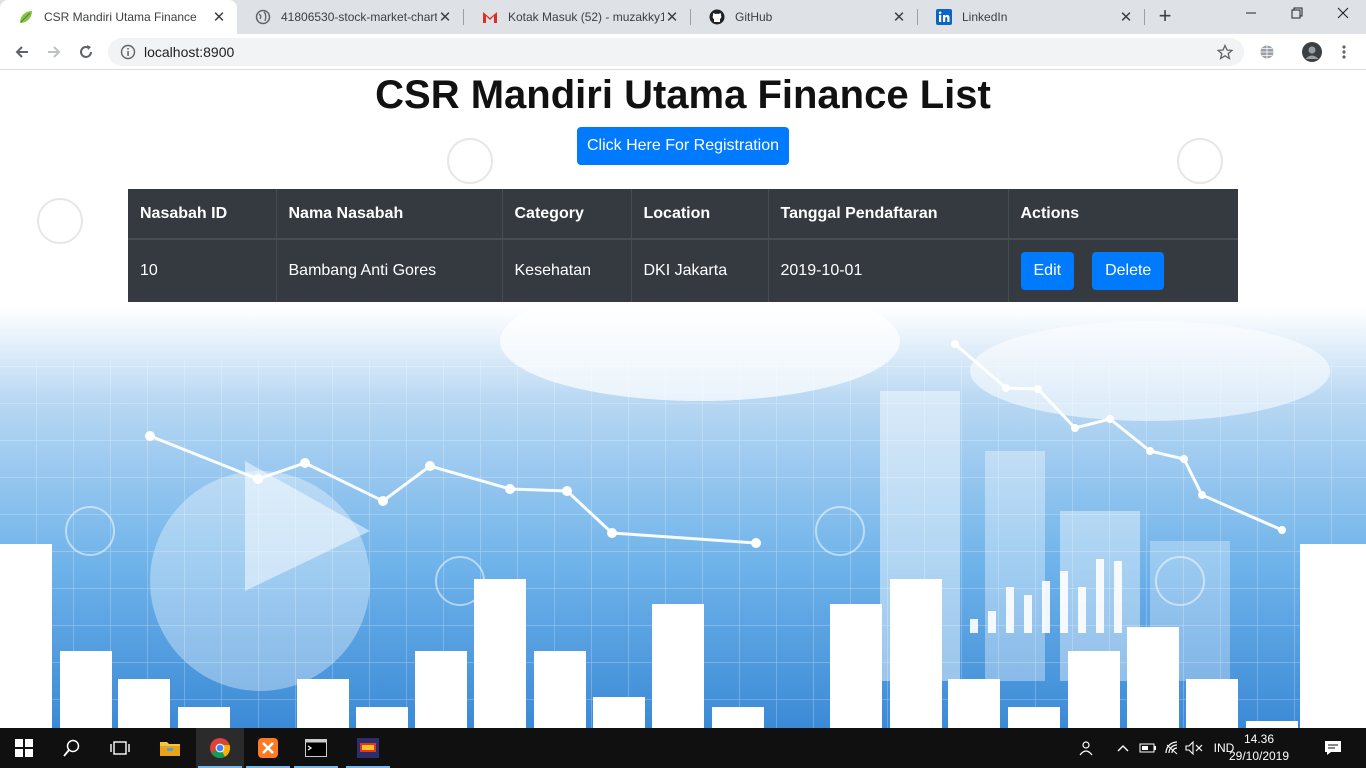 Image resolution: width=1366 pixels, height=768 pixels. Describe the element at coordinates (1172, 748) in the screenshot. I see `wifi-icon` at that location.